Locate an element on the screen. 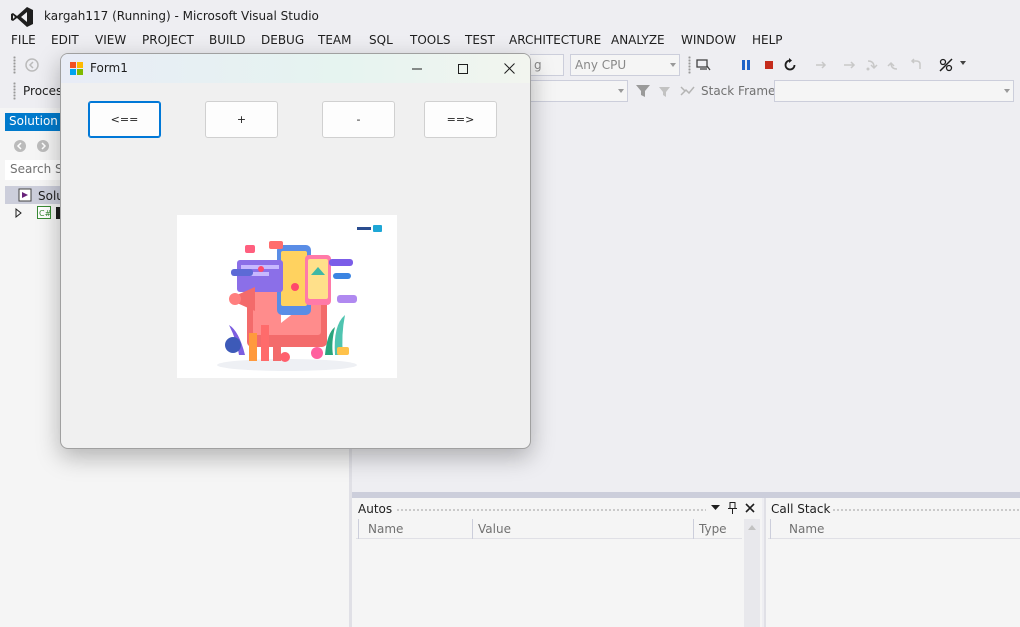 The image size is (1020, 627). menu-tools: TOOLS is located at coordinates (430, 40).